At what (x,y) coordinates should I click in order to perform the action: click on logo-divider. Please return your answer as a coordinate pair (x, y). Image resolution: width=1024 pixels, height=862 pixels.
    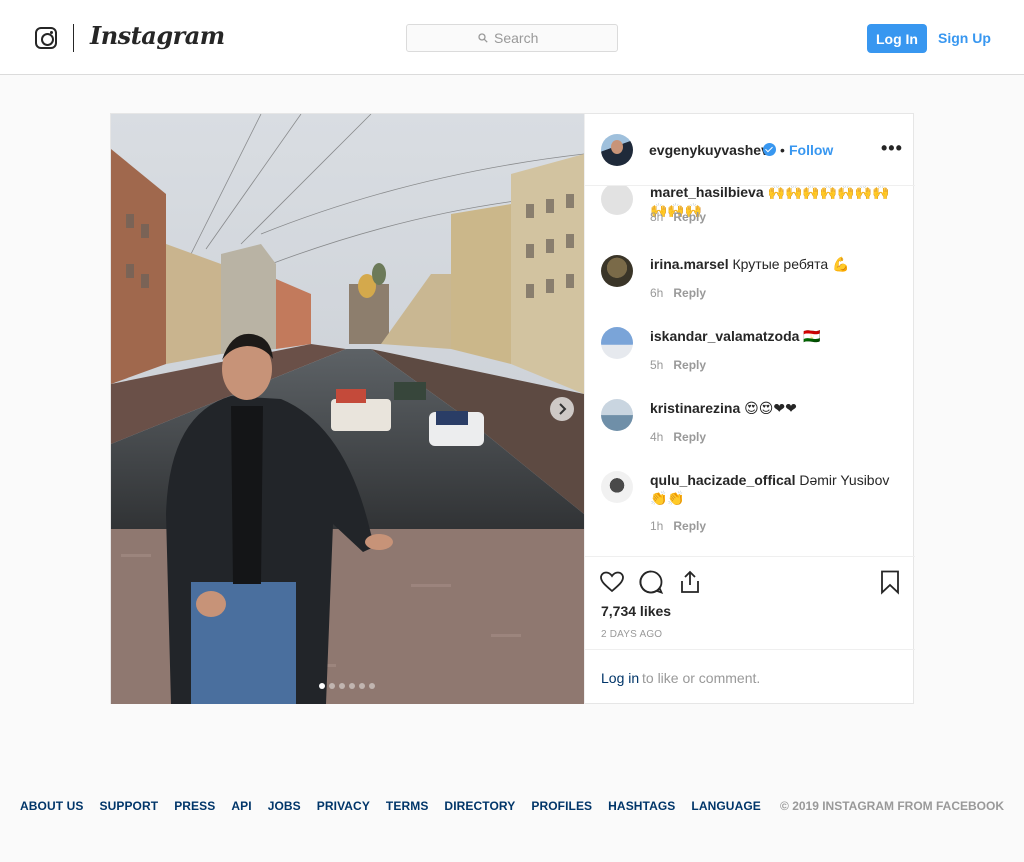
    Looking at the image, I should click on (73, 38).